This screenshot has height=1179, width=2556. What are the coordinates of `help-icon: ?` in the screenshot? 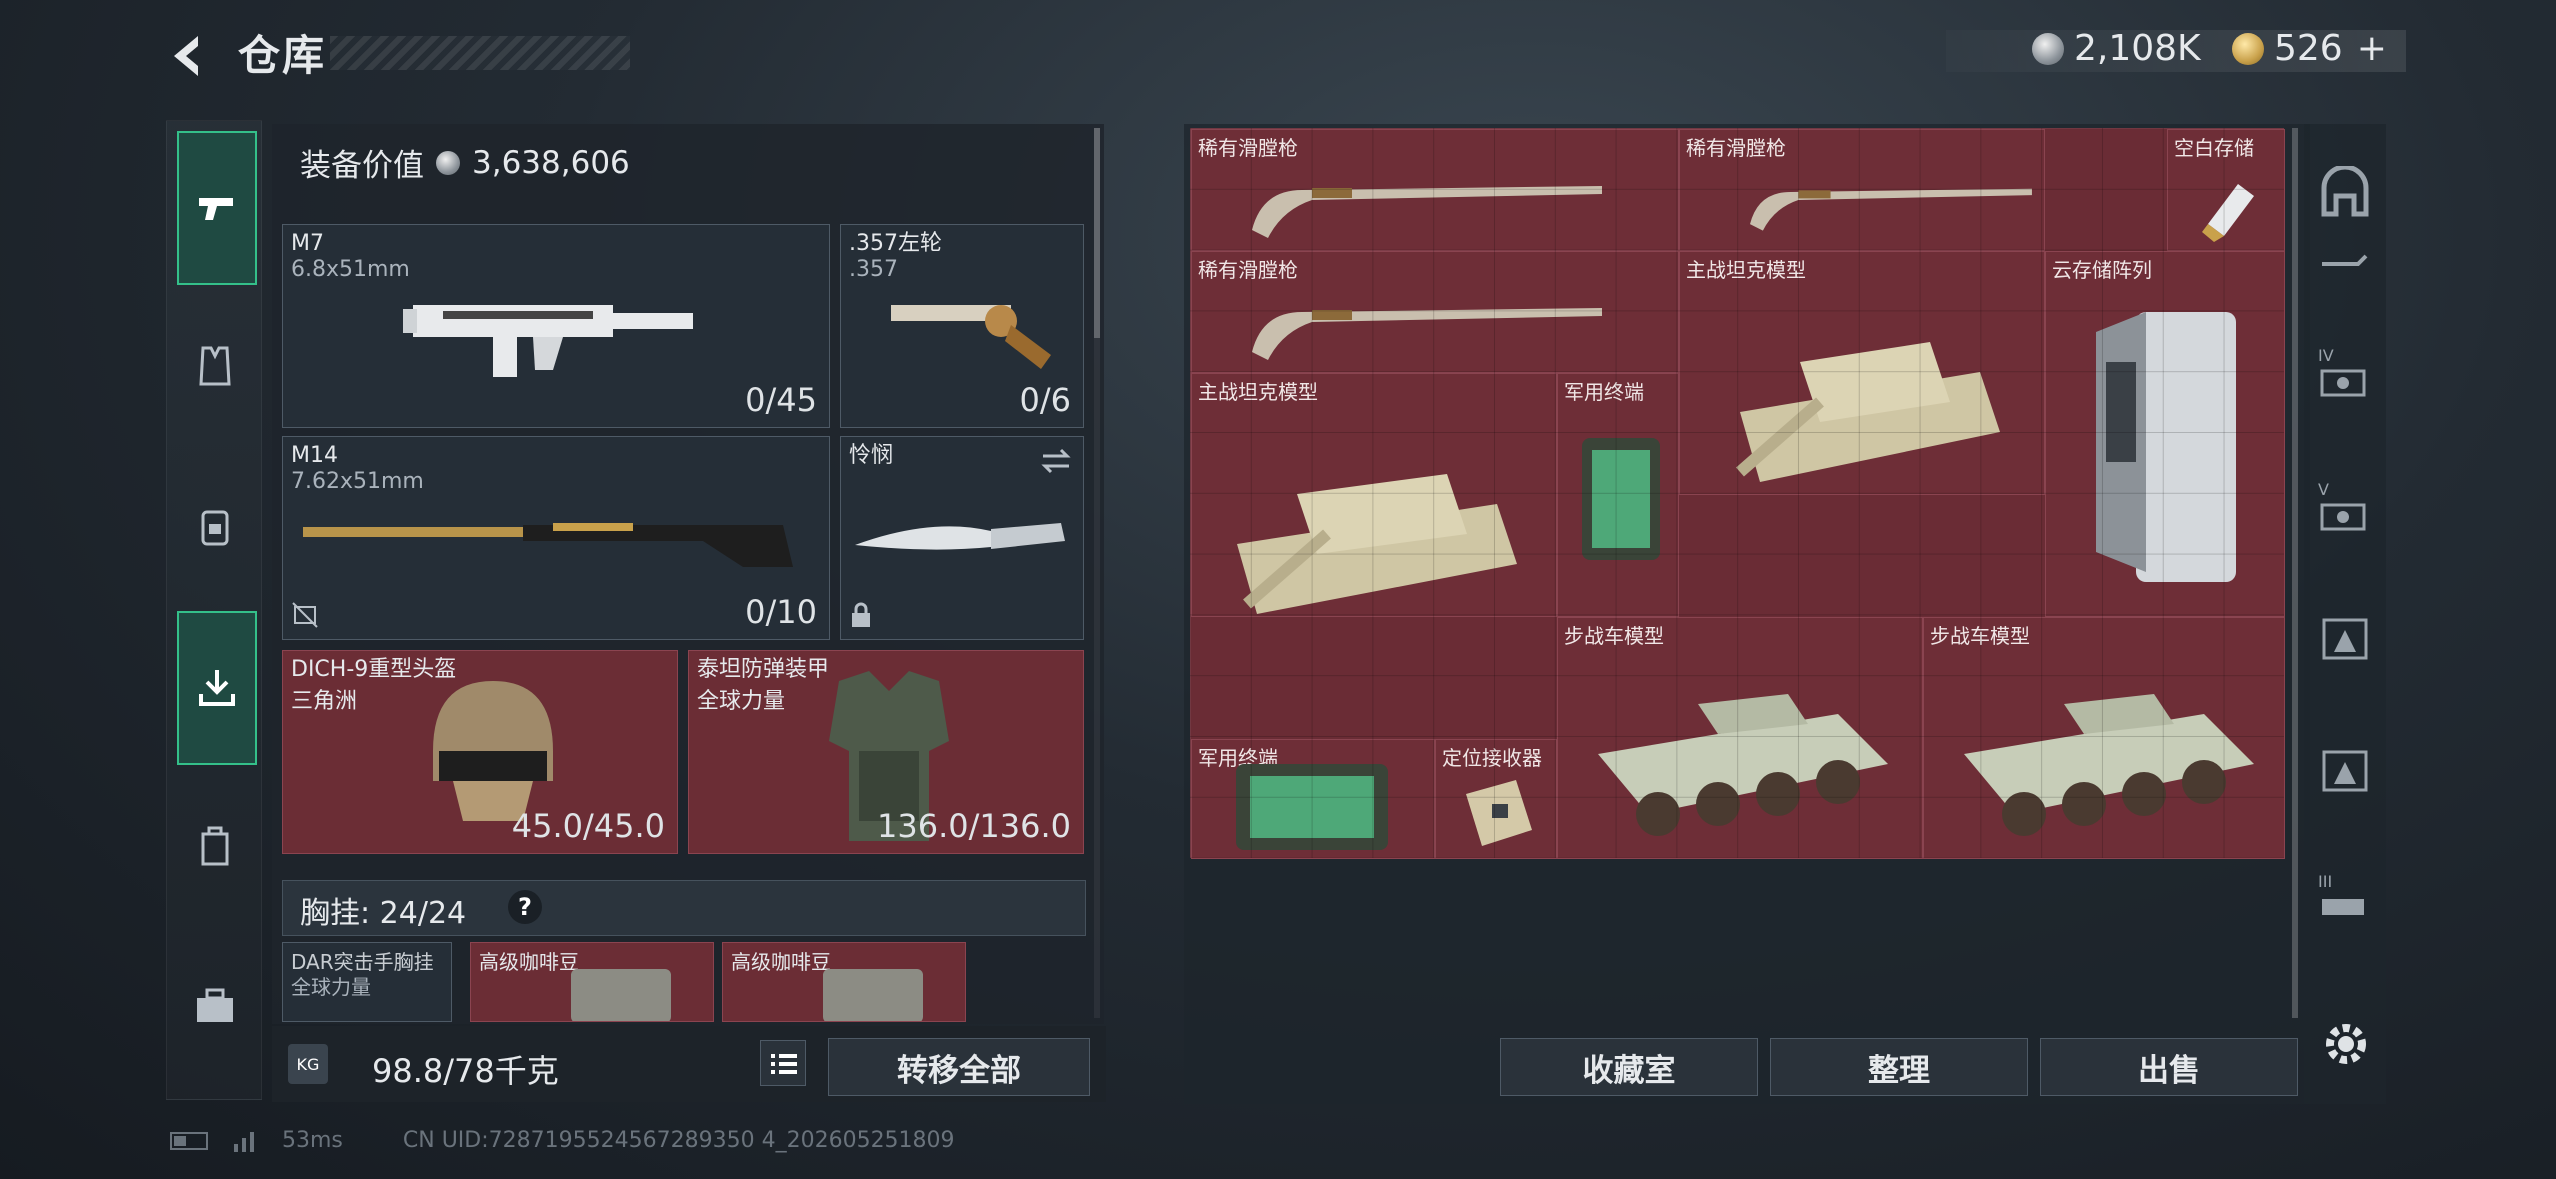 It's located at (525, 907).